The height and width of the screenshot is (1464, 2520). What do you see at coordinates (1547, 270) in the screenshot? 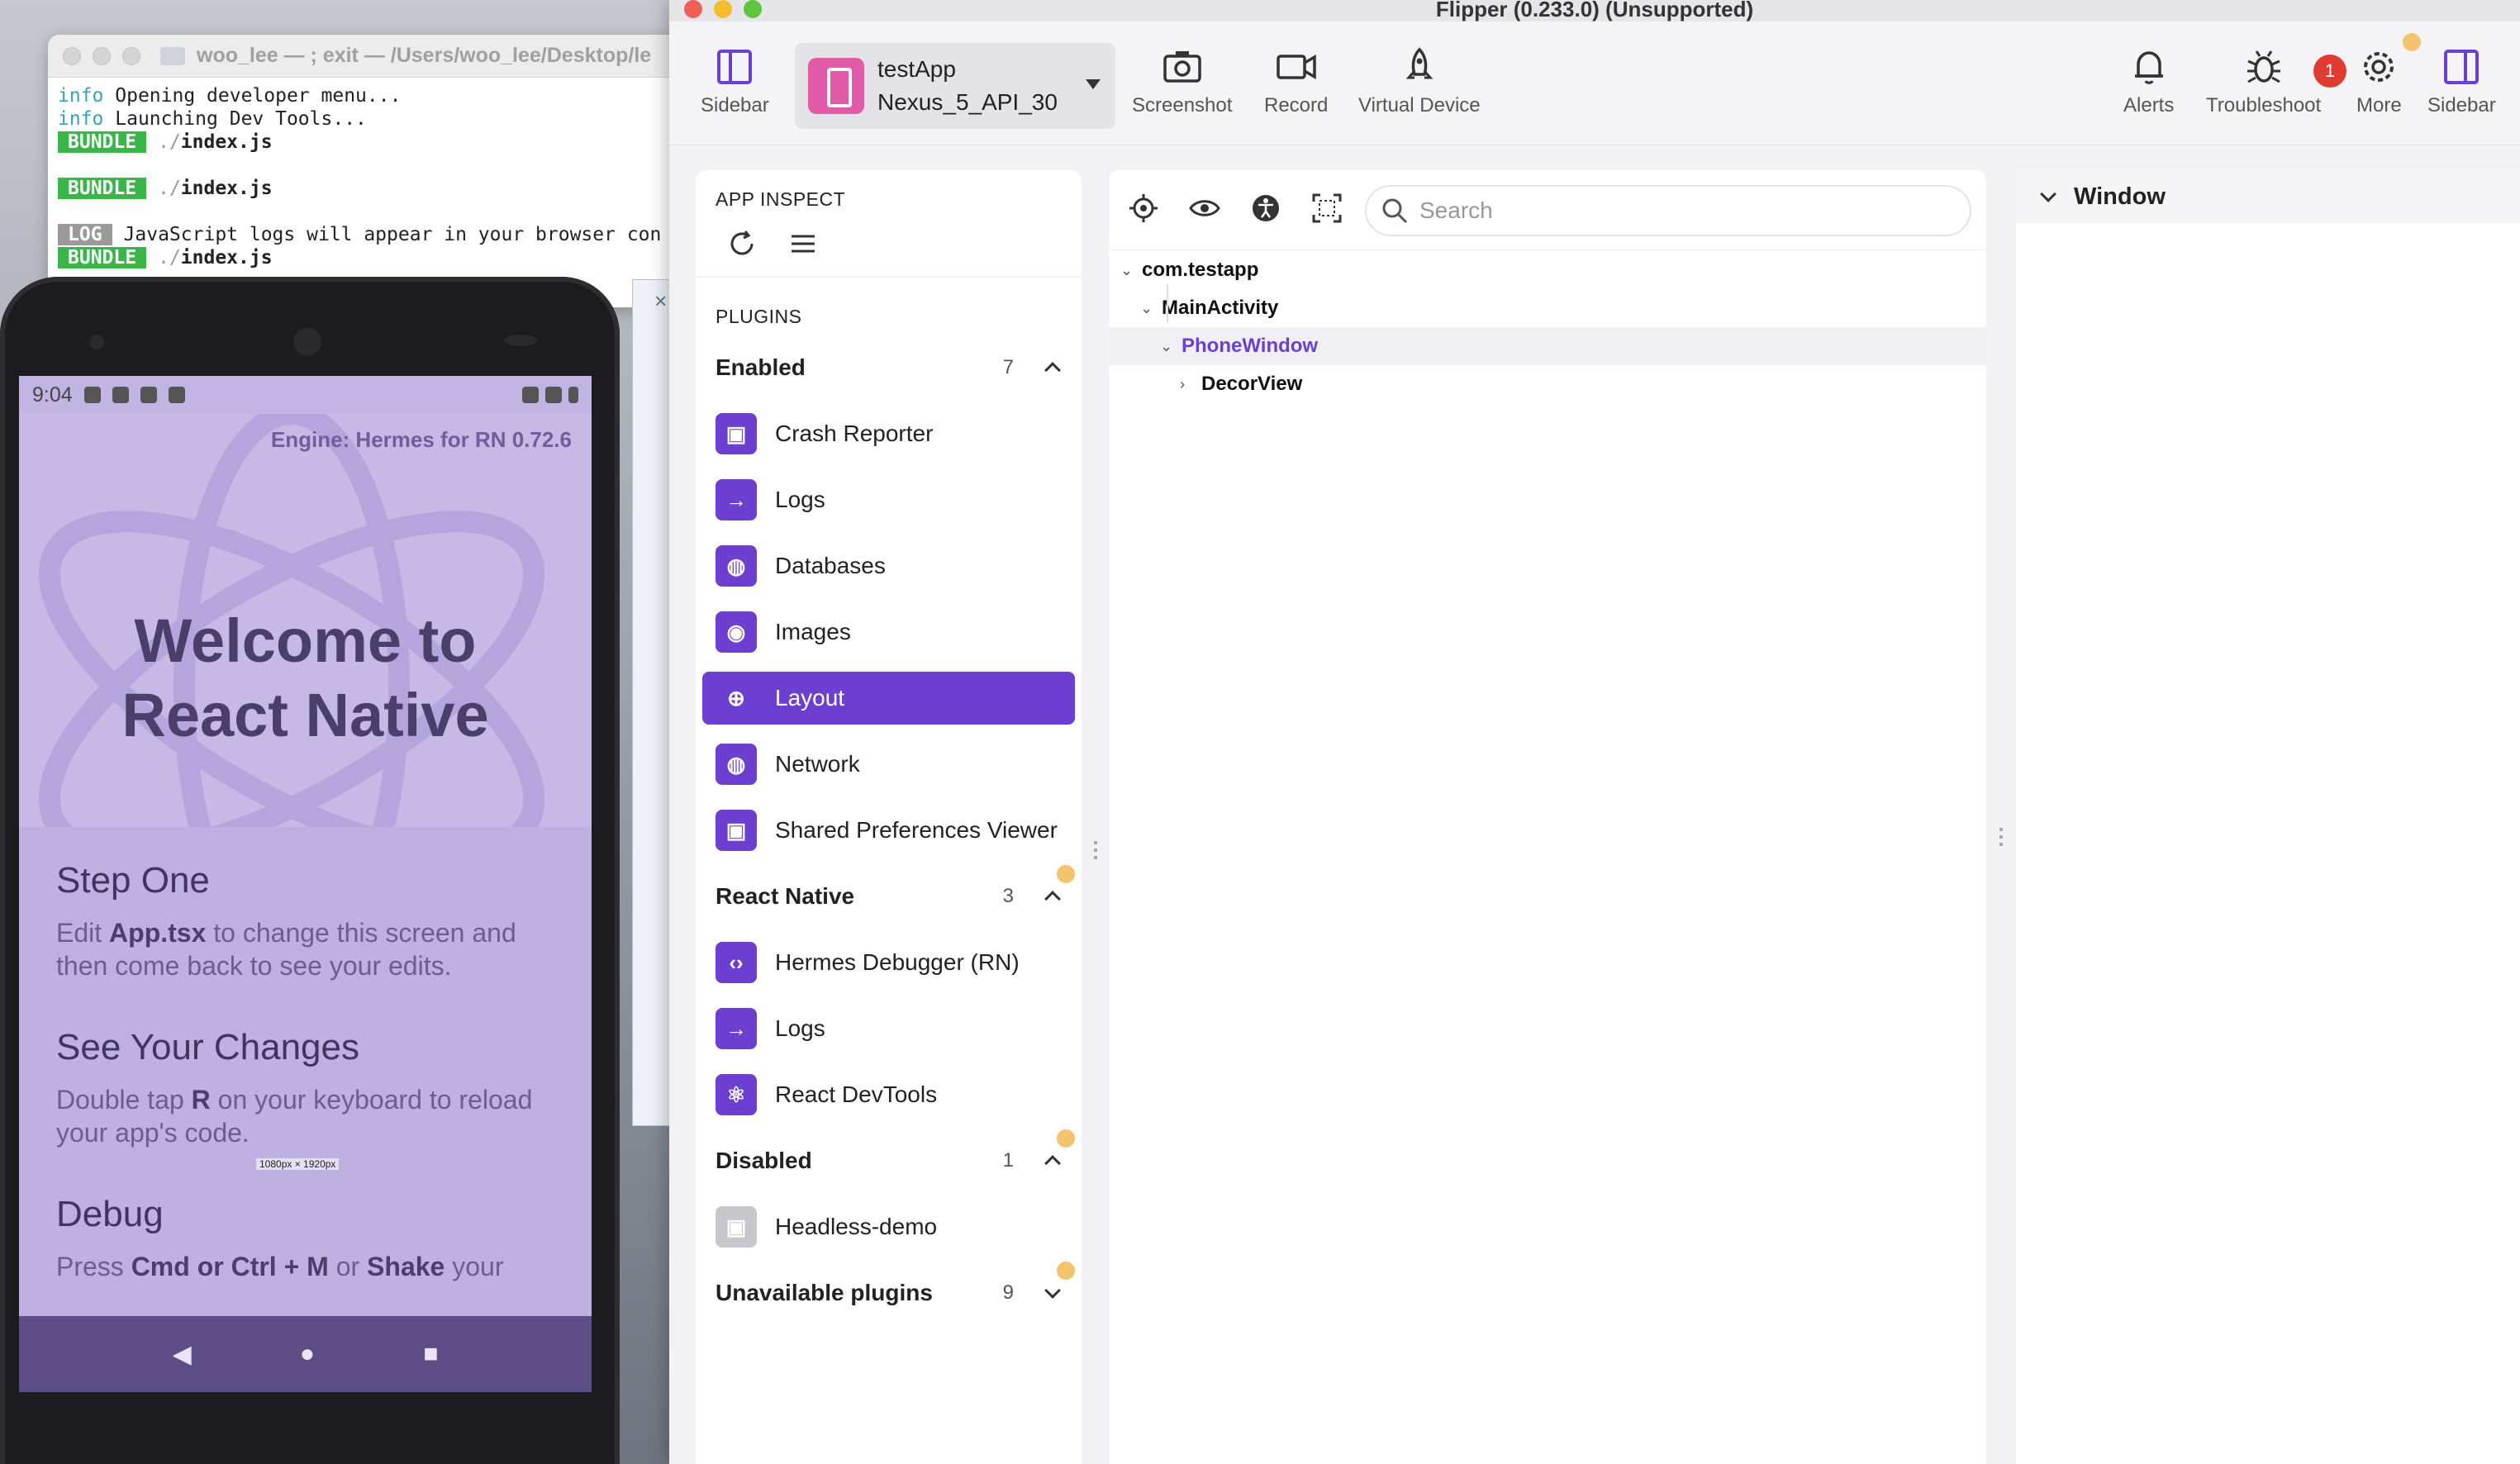
I see `tree-node: ⌄ com.testapp` at bounding box center [1547, 270].